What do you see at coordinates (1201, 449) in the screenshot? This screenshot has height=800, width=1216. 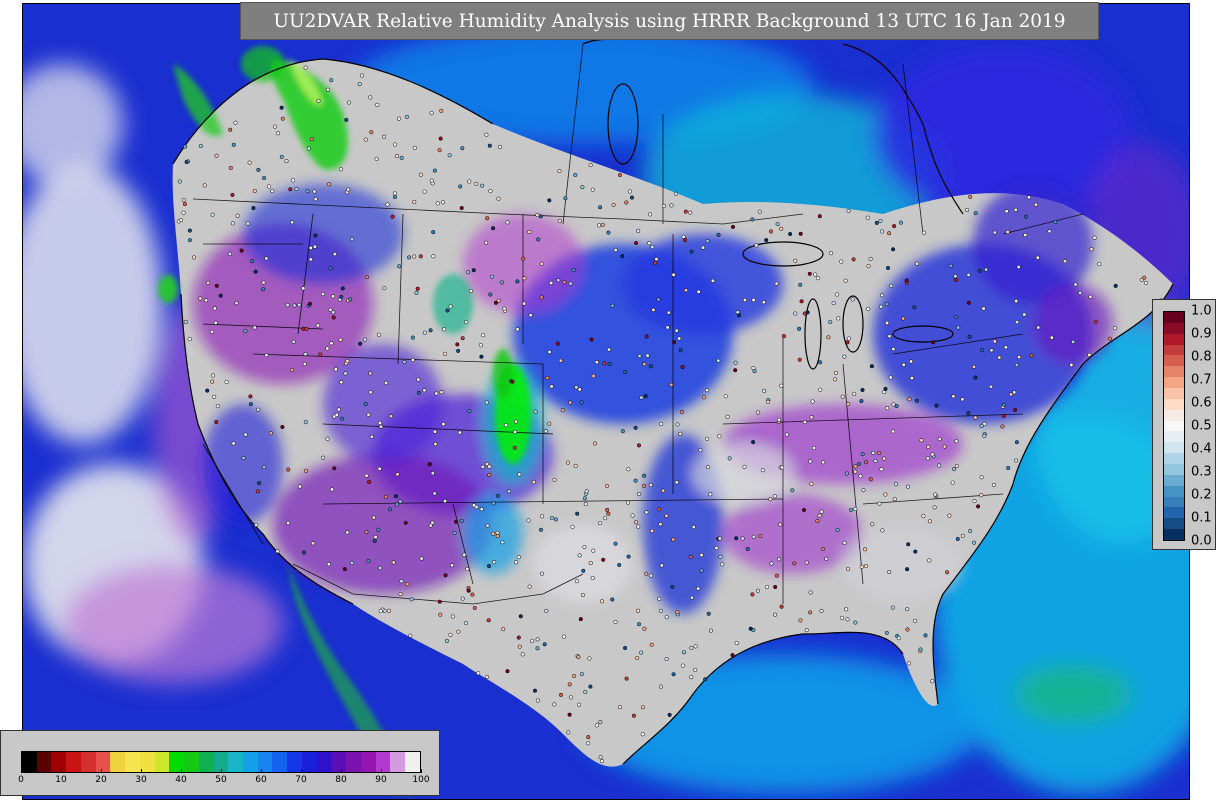 I see `innovation-tick-label: 0.4` at bounding box center [1201, 449].